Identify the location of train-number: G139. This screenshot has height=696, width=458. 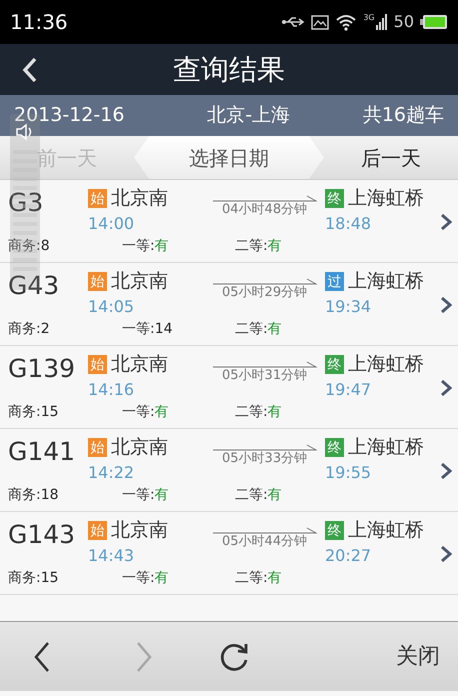
(42, 368).